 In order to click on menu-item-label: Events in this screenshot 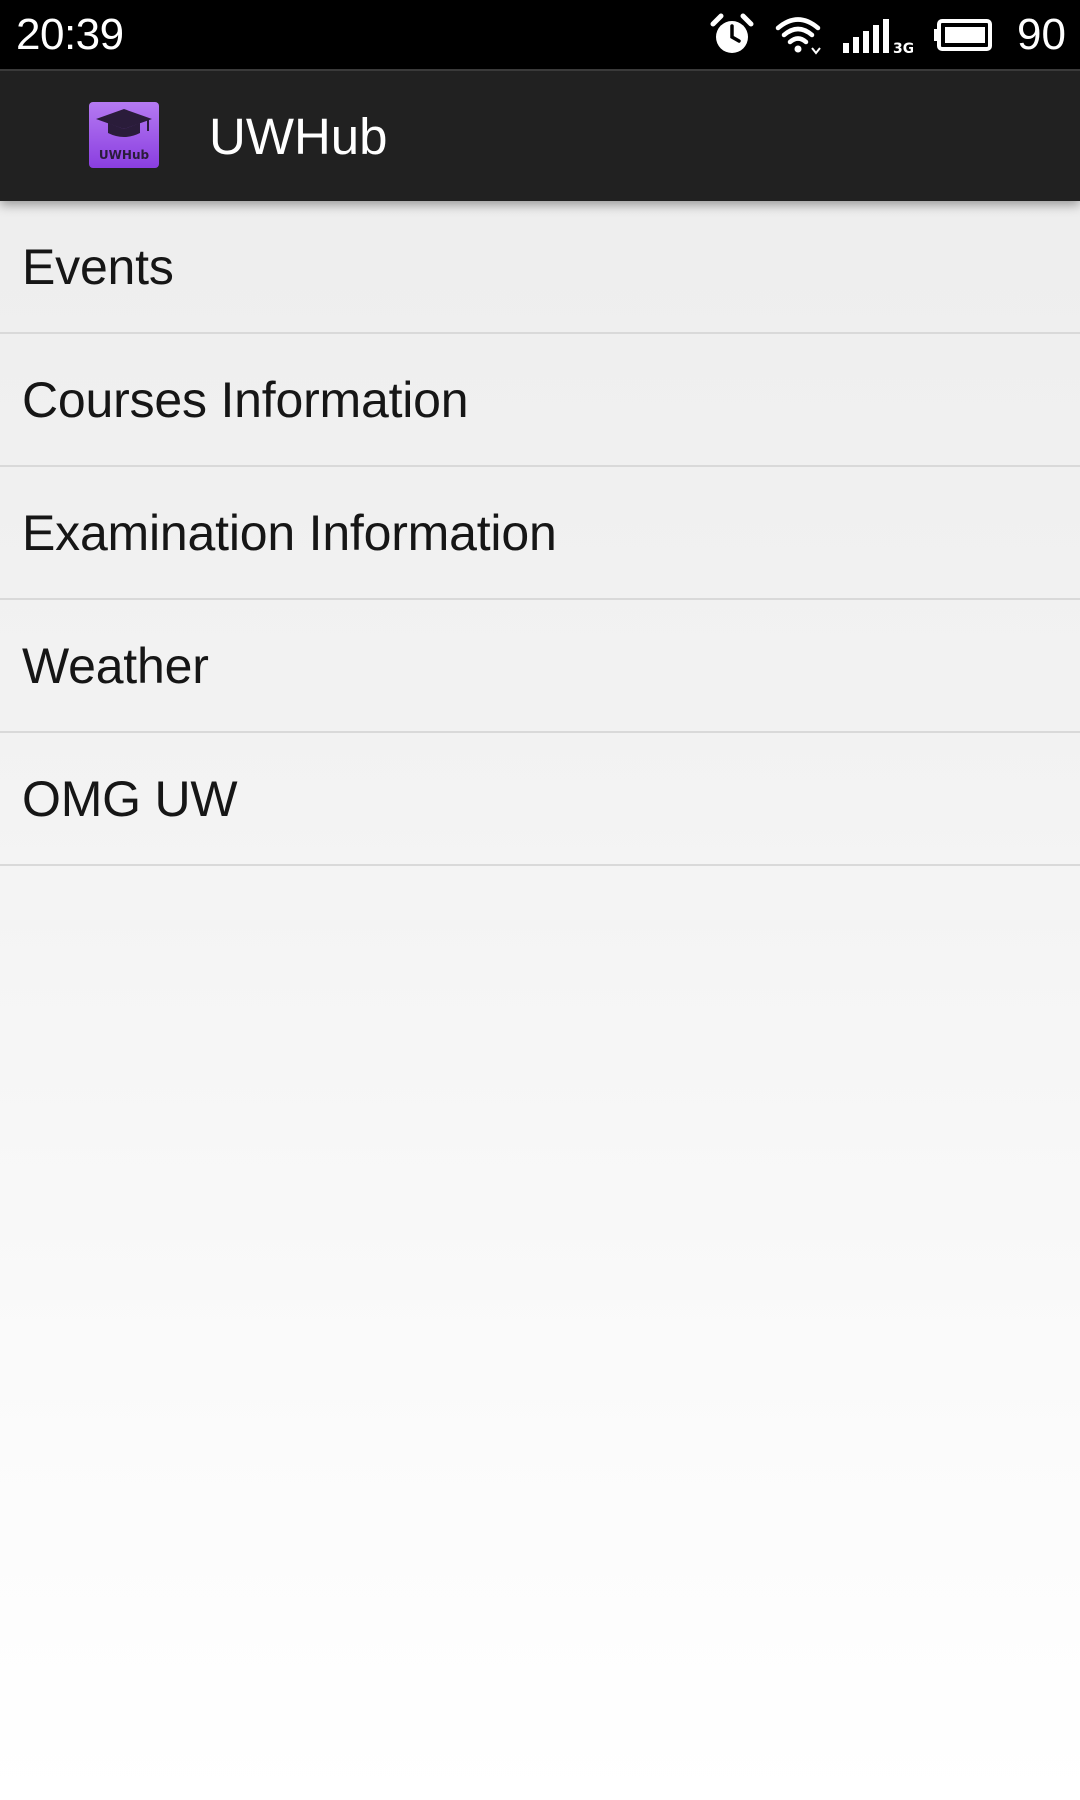, I will do `click(98, 266)`.